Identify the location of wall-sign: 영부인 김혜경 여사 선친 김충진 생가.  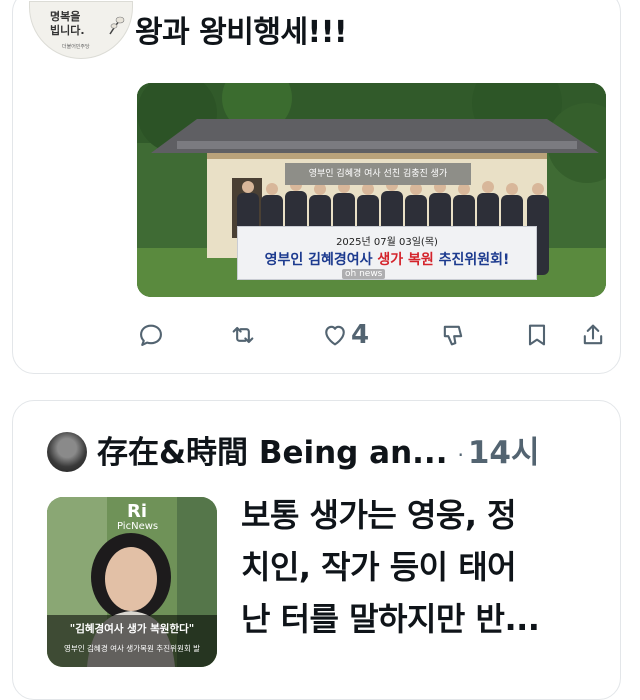
(378, 174).